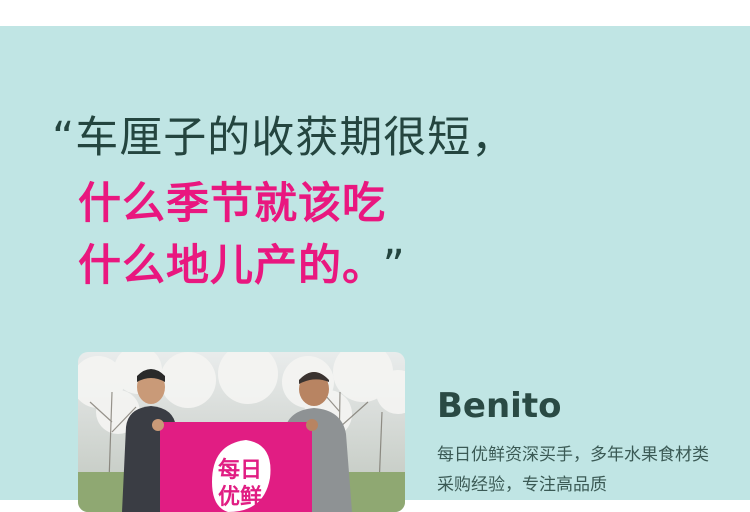 The image size is (750, 512). Describe the element at coordinates (394, 266) in the screenshot. I see `close-quote-mark: ”` at that location.